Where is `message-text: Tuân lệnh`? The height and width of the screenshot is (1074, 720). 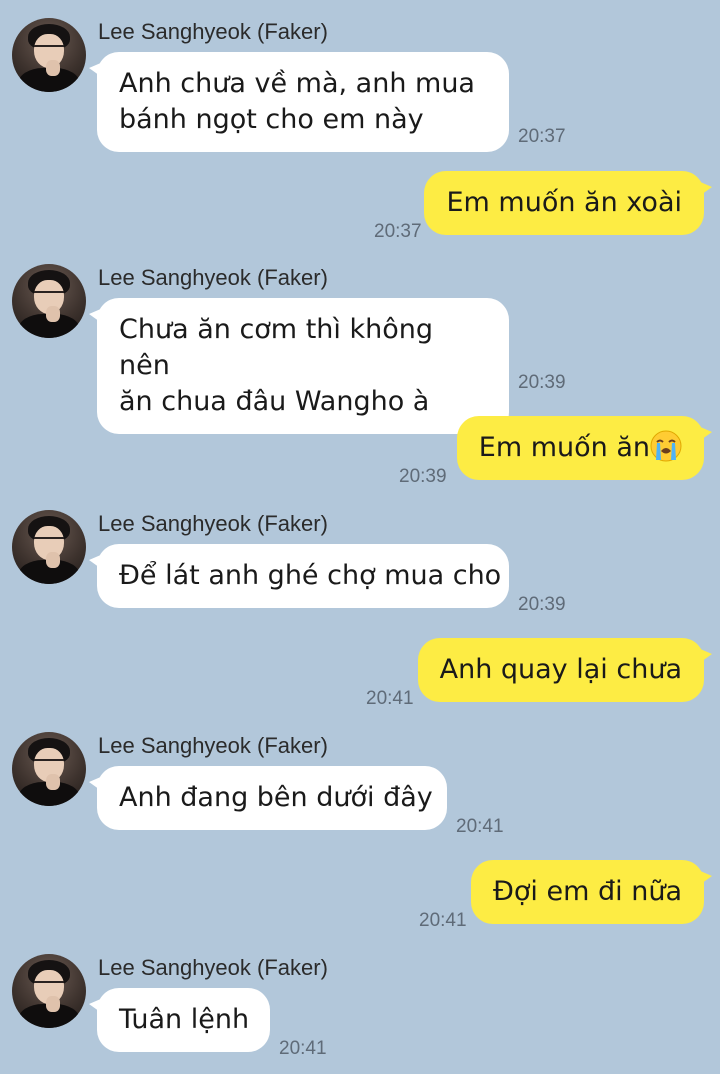 message-text: Tuân lệnh is located at coordinates (184, 1019).